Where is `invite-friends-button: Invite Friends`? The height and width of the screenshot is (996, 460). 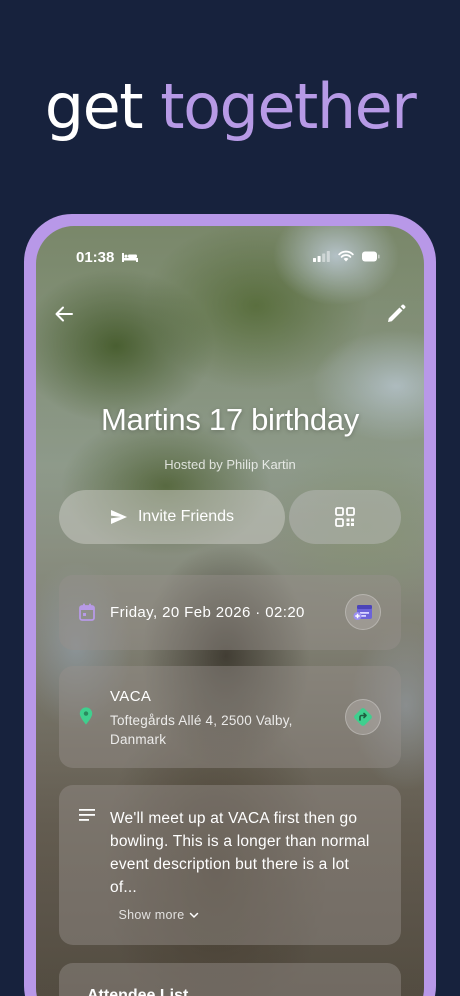 invite-friends-button: Invite Friends is located at coordinates (172, 517).